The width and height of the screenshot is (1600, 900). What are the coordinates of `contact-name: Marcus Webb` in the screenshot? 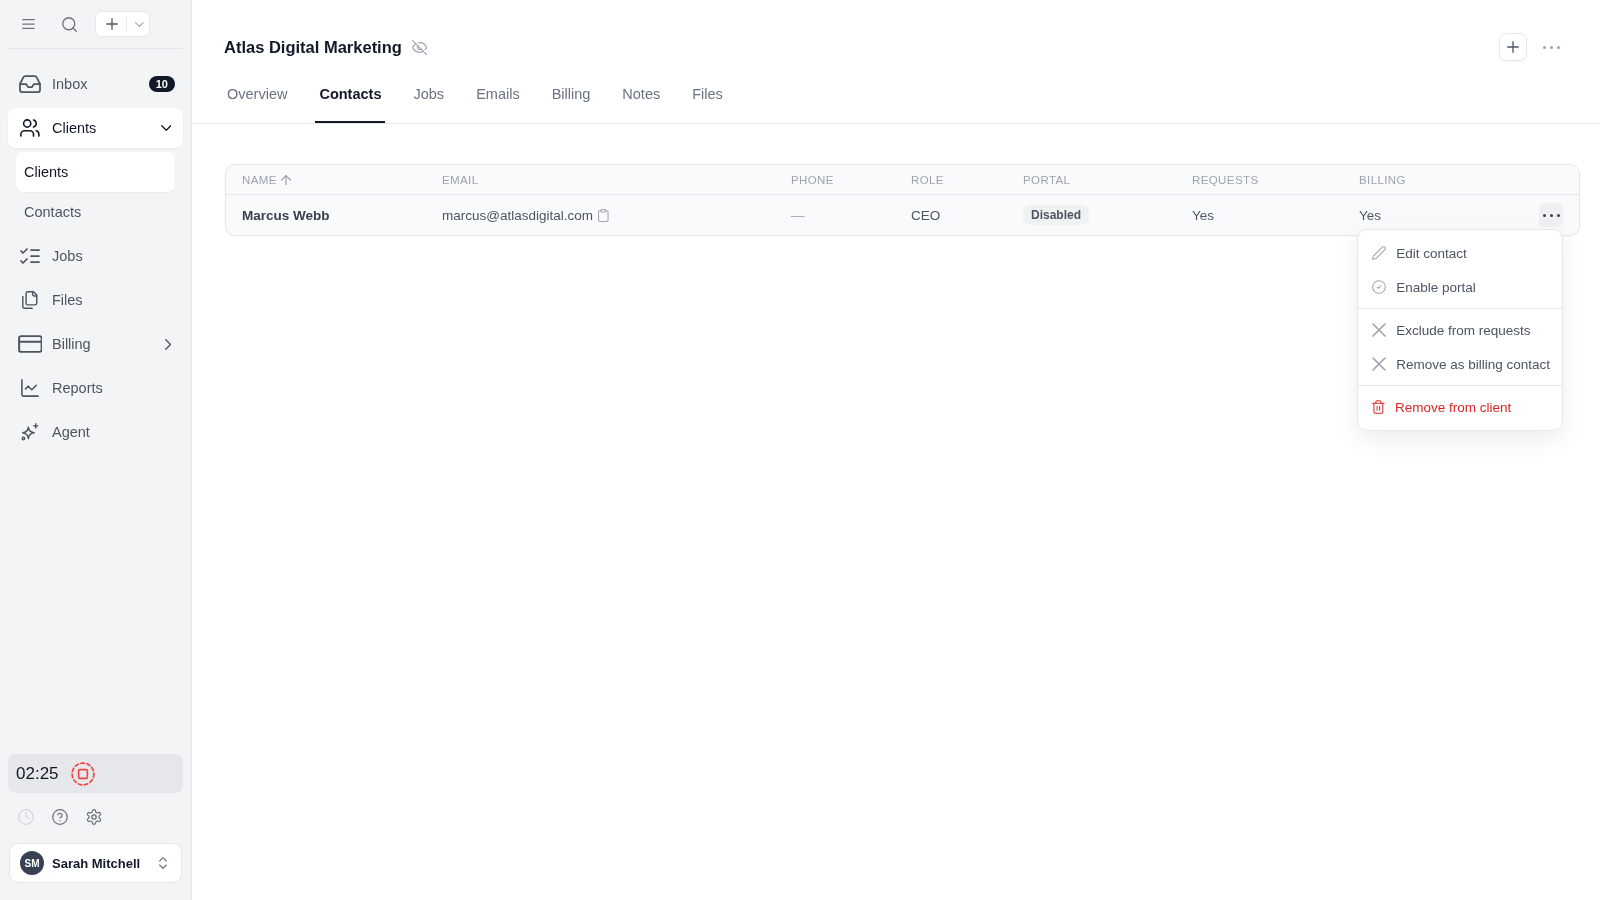 It's located at (286, 215).